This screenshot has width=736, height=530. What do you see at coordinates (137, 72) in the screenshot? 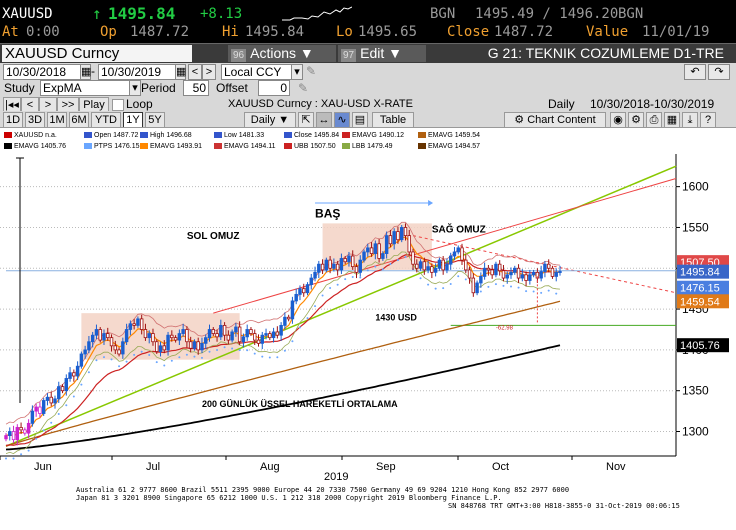
I see `date-to-input: 10/30/2019` at bounding box center [137, 72].